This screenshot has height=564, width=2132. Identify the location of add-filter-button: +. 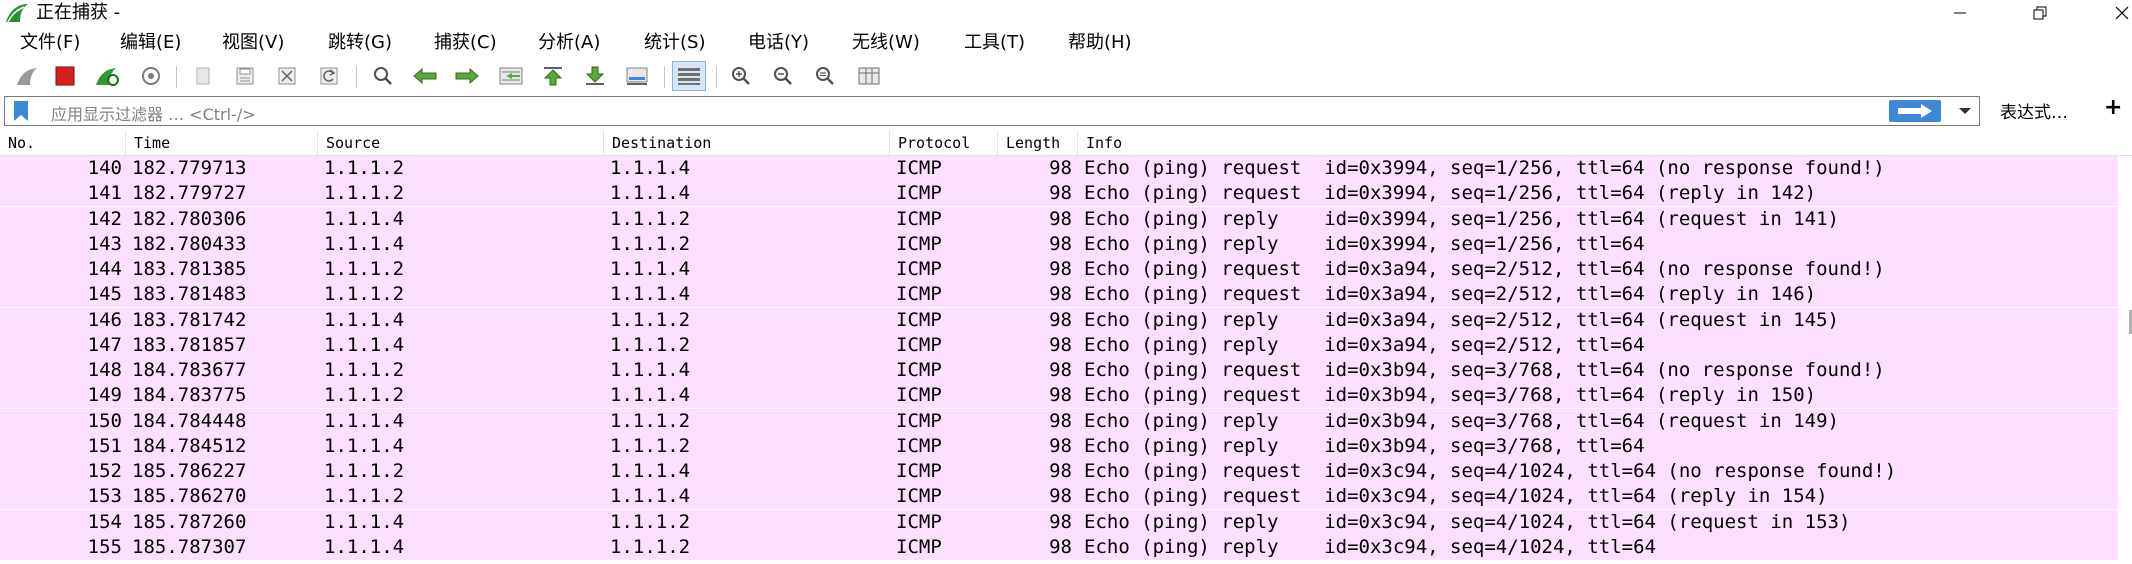
(2113, 107).